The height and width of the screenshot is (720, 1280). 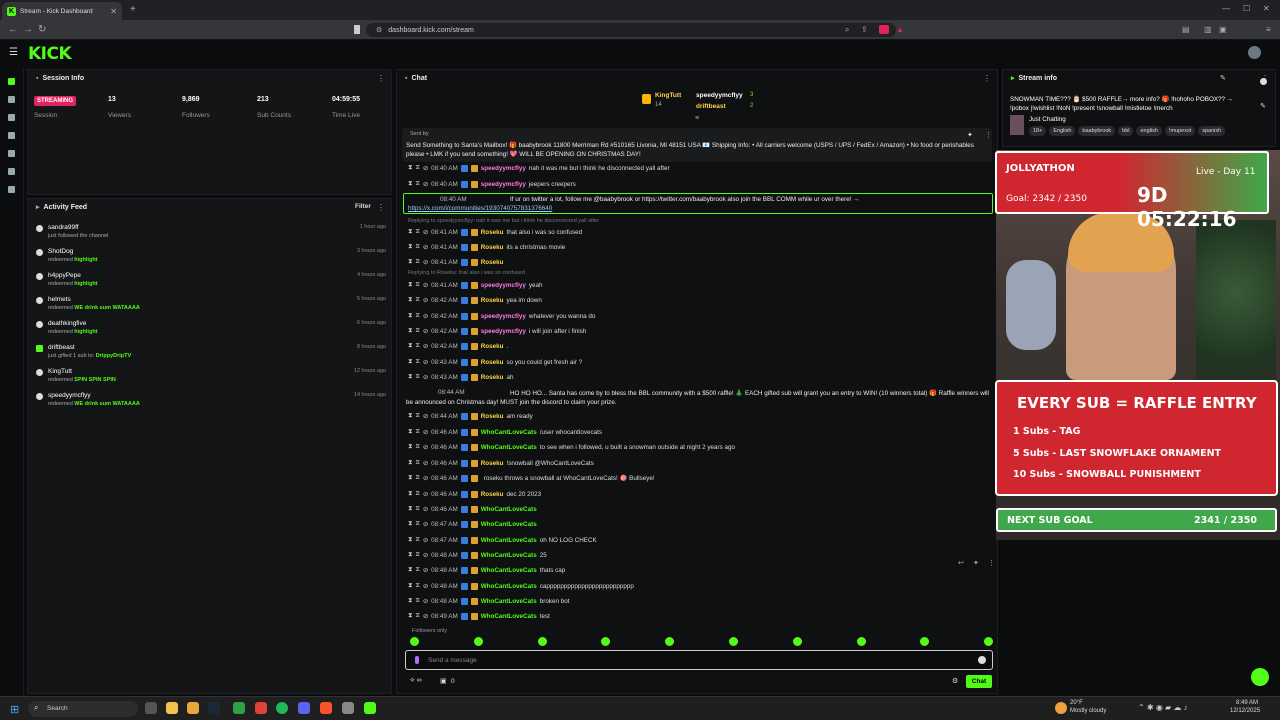 What do you see at coordinates (1126, 131) in the screenshot?
I see `stream-tag: bbl` at bounding box center [1126, 131].